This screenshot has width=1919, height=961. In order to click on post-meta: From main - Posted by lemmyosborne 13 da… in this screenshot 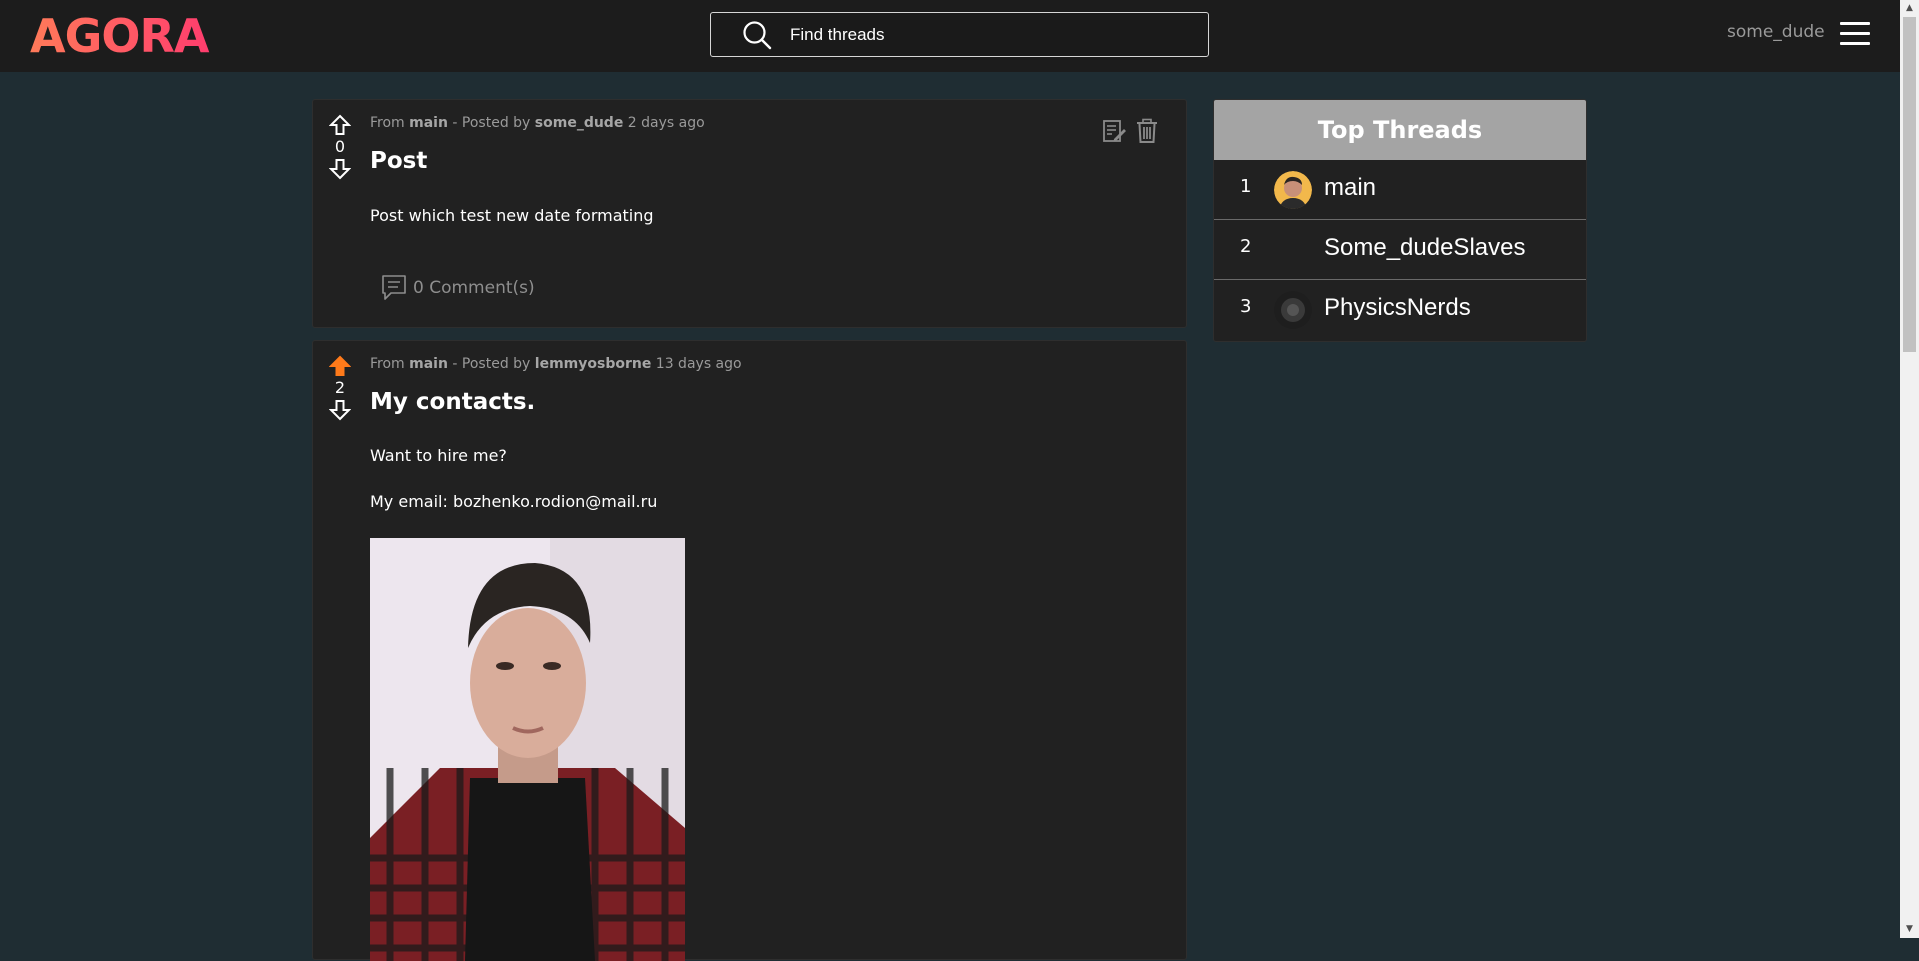, I will do `click(556, 364)`.